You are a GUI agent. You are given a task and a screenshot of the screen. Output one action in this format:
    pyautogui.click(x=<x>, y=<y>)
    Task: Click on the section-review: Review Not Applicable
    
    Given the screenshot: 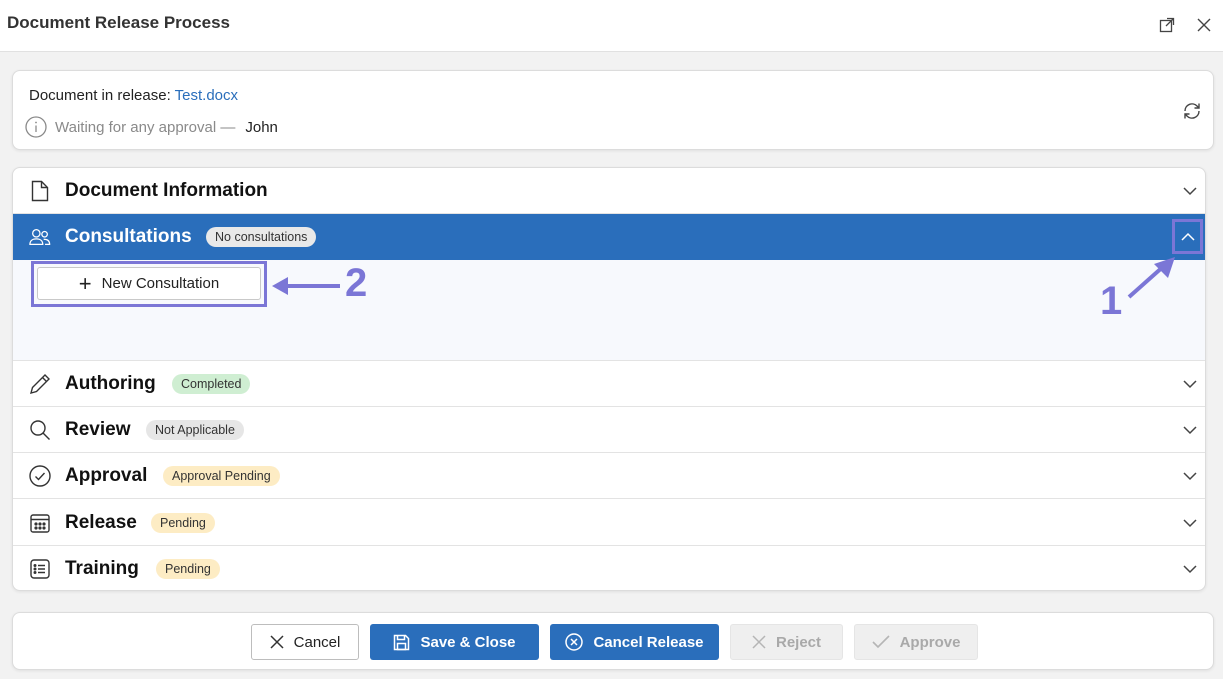 What is the action you would take?
    pyautogui.click(x=609, y=430)
    